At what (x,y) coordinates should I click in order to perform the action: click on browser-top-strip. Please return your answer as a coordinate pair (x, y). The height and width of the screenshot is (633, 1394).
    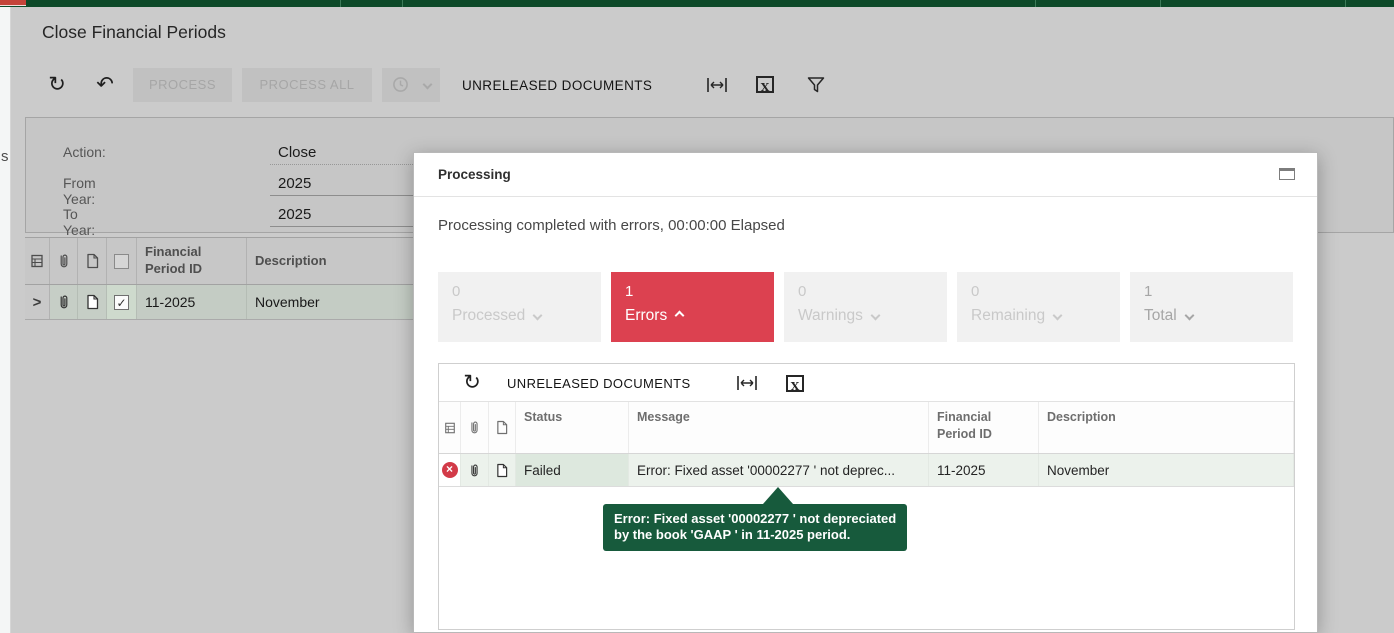
    Looking at the image, I should click on (697, 3).